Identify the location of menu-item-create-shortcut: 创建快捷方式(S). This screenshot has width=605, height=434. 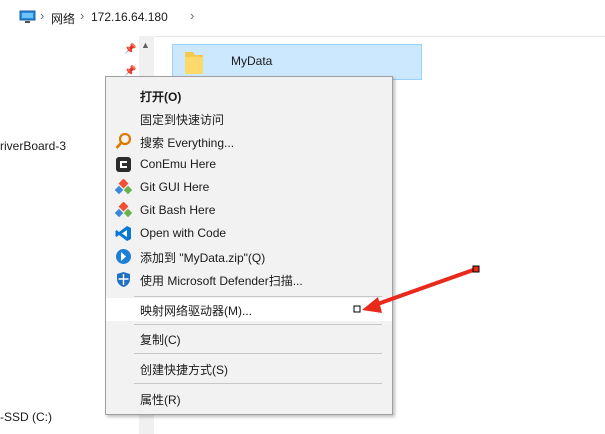
(249, 368).